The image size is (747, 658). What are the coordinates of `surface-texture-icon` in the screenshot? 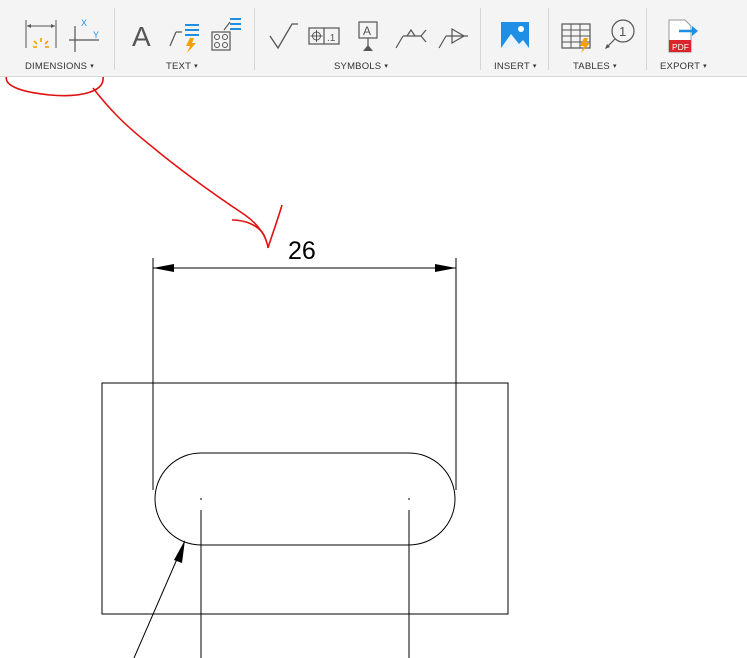 It's located at (283, 36).